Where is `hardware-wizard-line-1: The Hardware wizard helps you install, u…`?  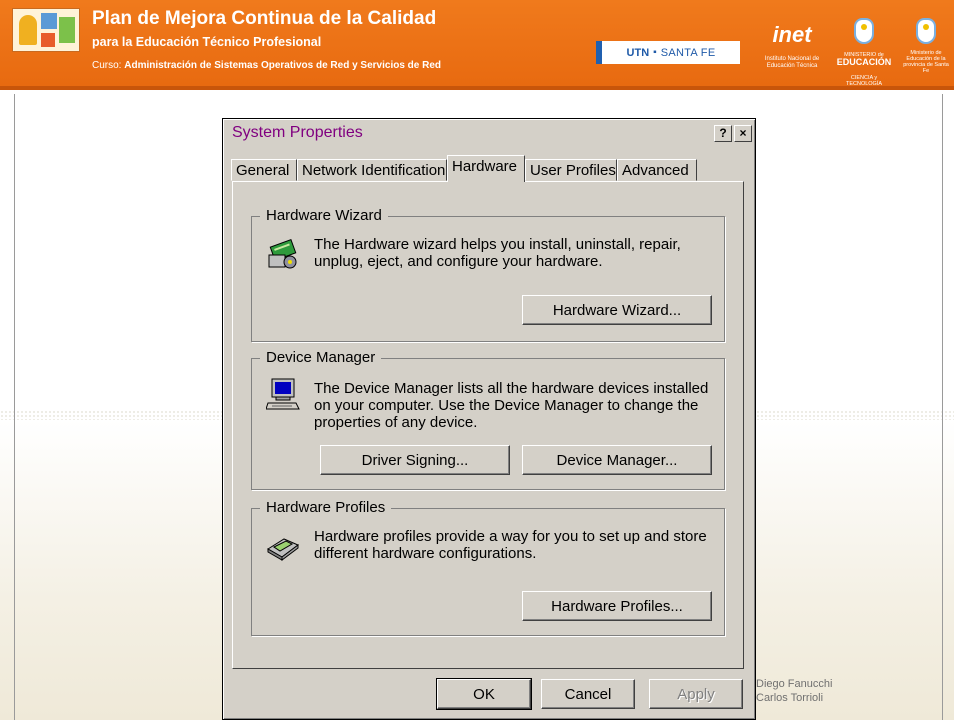
hardware-wizard-line-1: The Hardware wizard helps you install, u… is located at coordinates (497, 244).